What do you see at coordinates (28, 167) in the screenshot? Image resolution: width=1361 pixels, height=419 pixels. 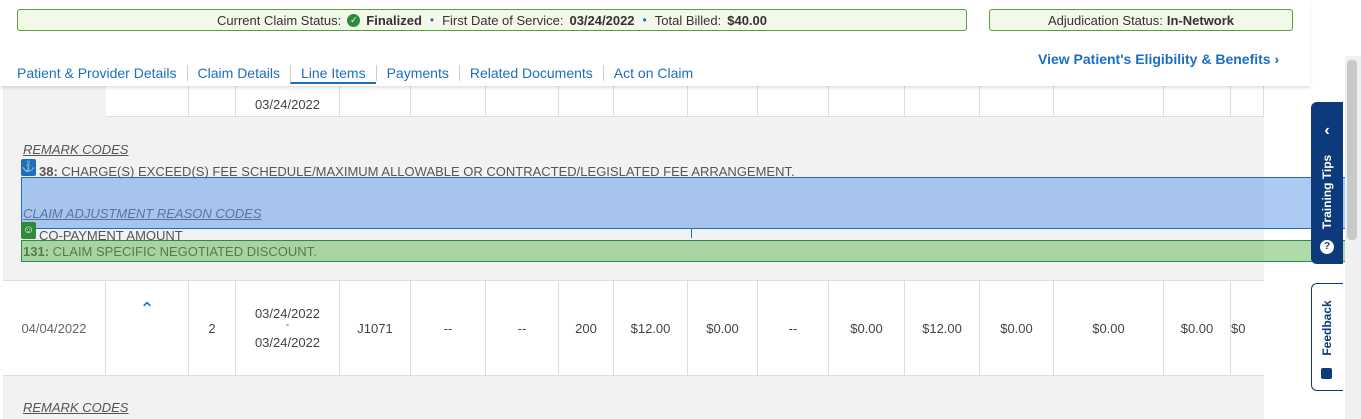 I see `anchor-icon: ⚓` at bounding box center [28, 167].